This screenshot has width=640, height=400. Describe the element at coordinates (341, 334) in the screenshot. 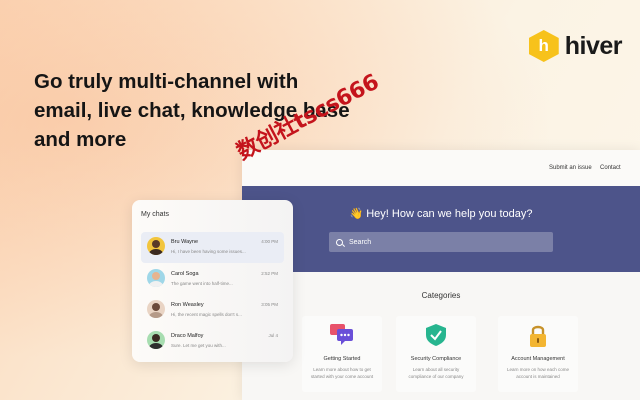

I see `chat-bubbles-icon` at that location.